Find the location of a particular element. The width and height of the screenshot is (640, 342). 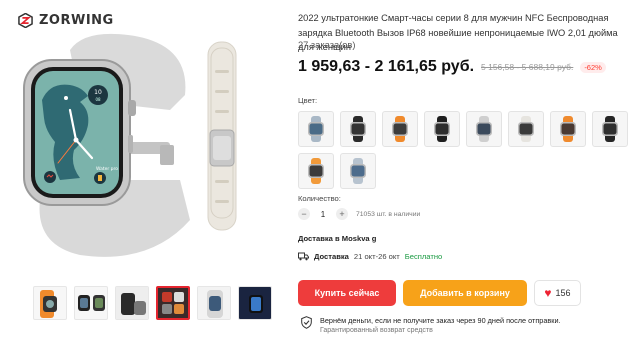

delivery-to-prefix: Доставка в is located at coordinates (320, 238).